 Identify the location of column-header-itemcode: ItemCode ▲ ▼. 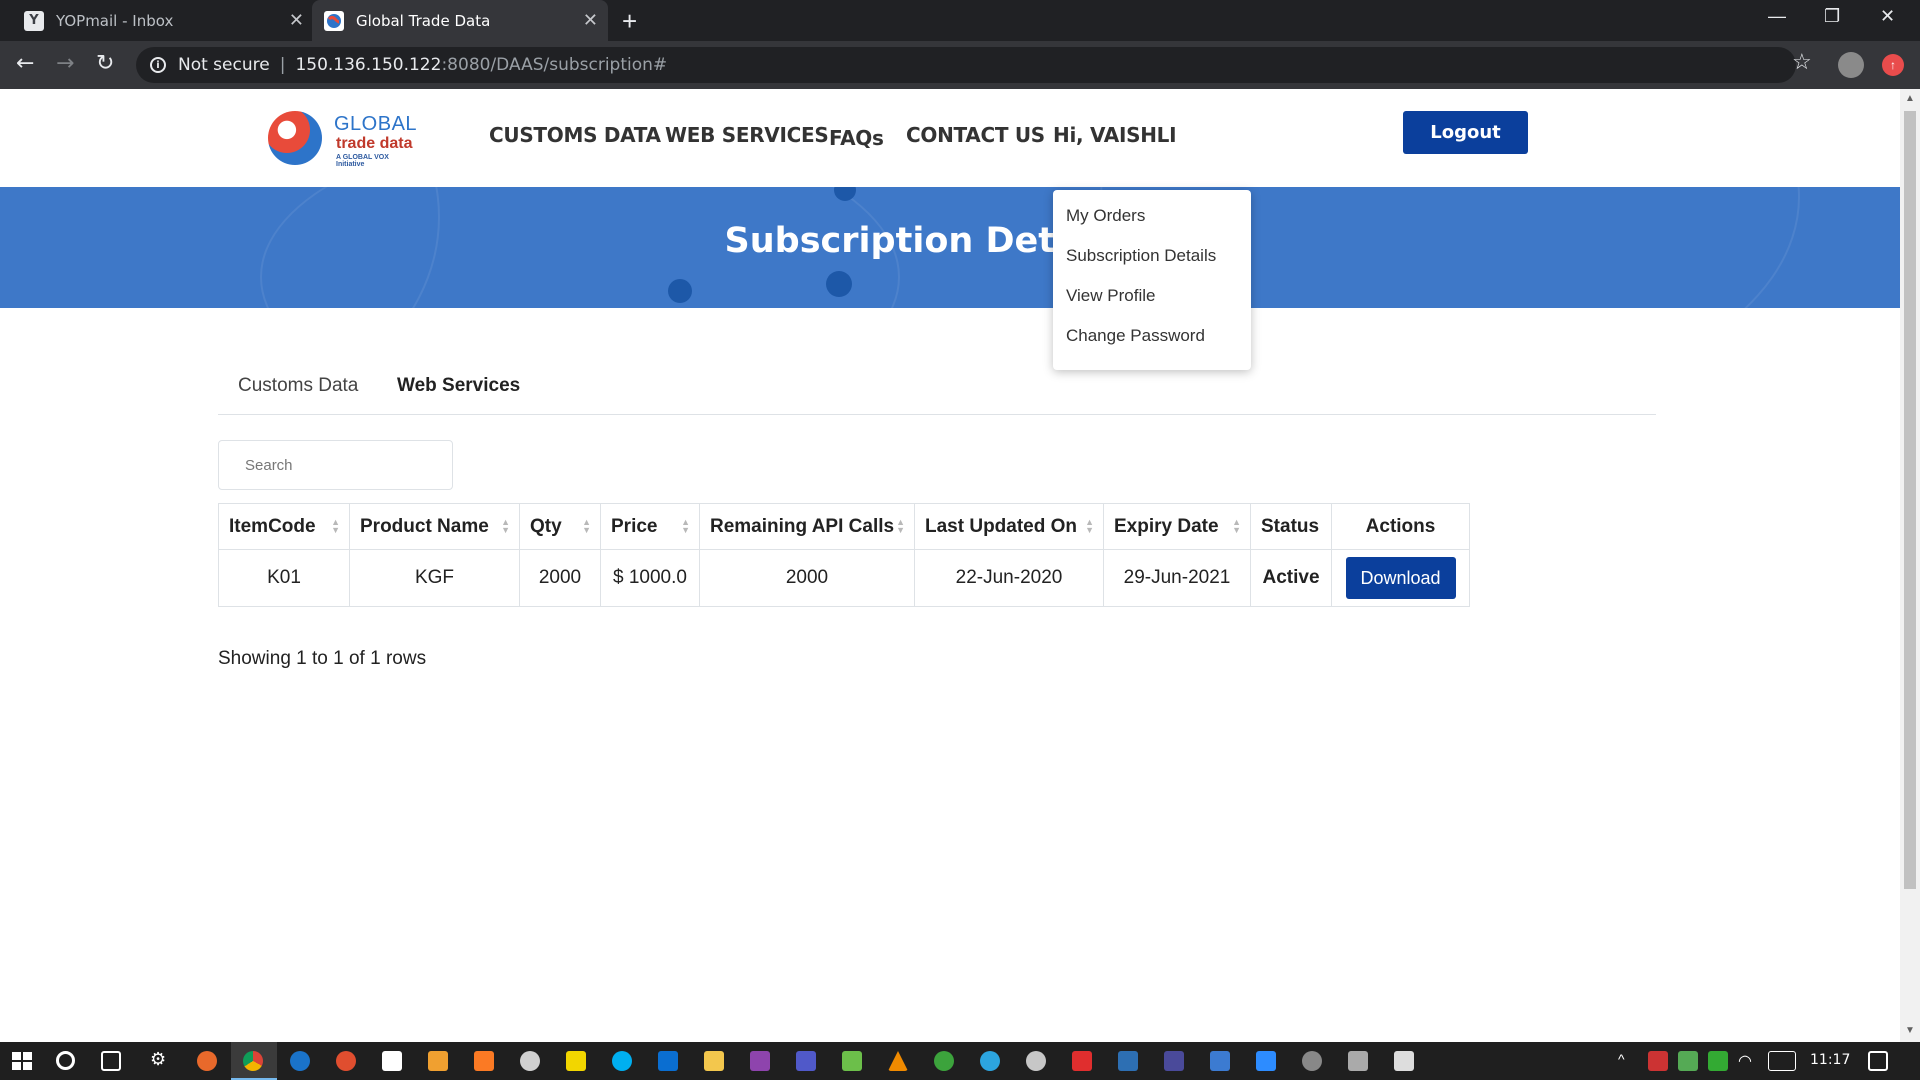
(284, 526).